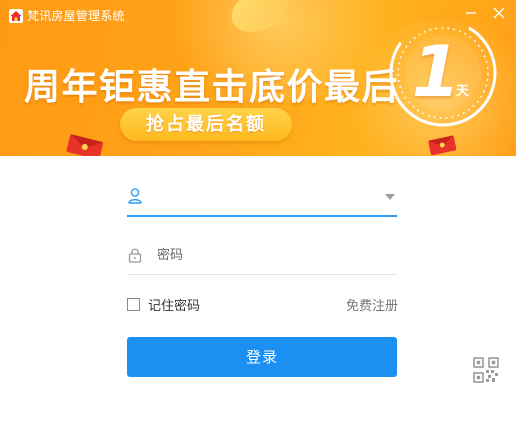 Image resolution: width=516 pixels, height=438 pixels. I want to click on user-icon, so click(135, 196).